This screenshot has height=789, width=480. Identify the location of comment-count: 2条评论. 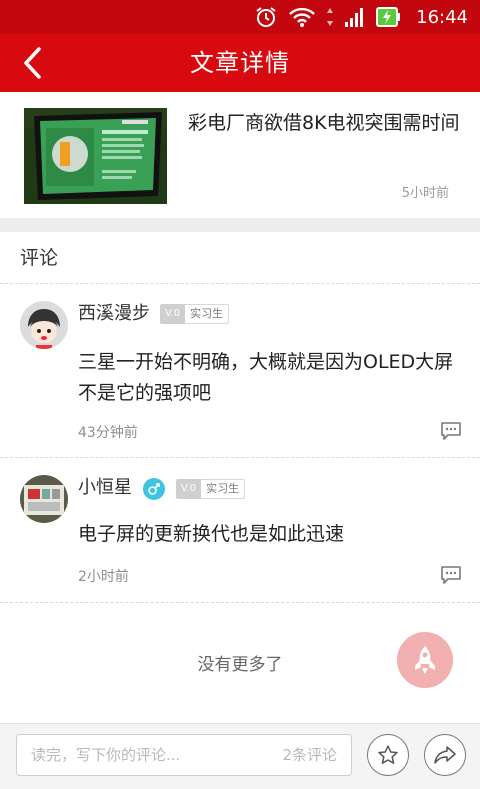
(309, 755).